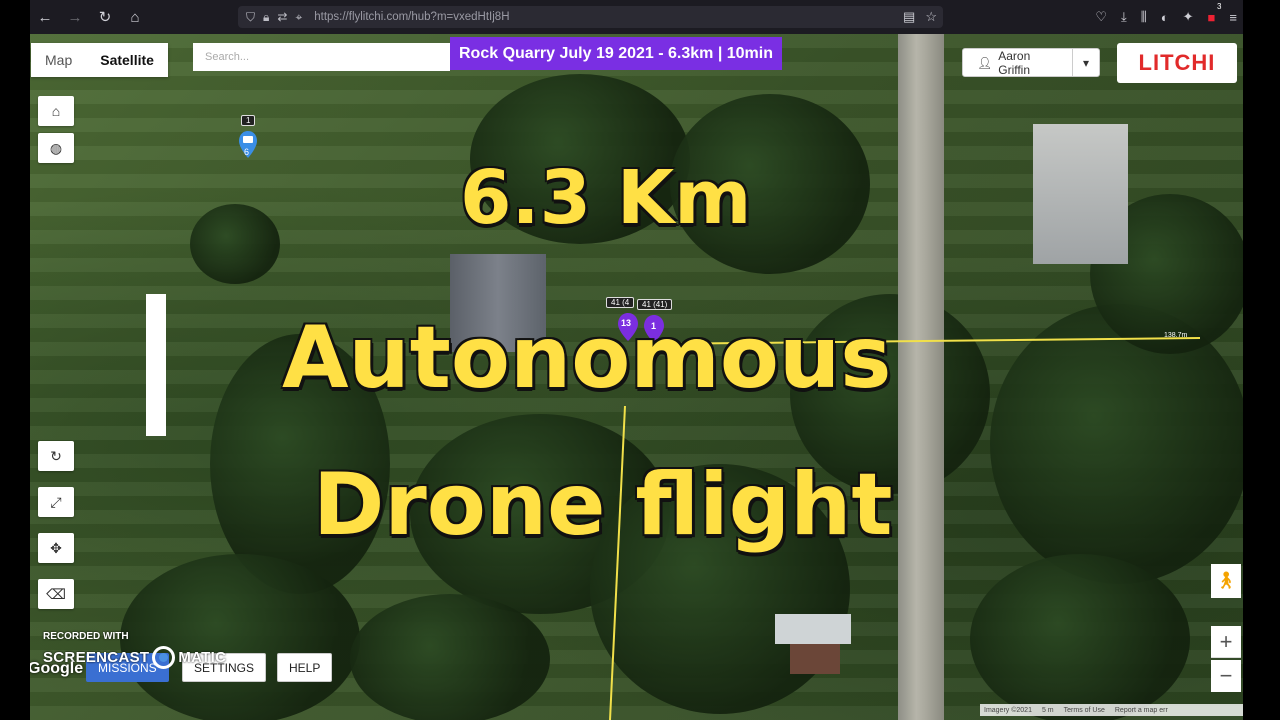 The height and width of the screenshot is (720, 1280). Describe the element at coordinates (1219, 6) in the screenshot. I see `badge-count: 3` at that location.